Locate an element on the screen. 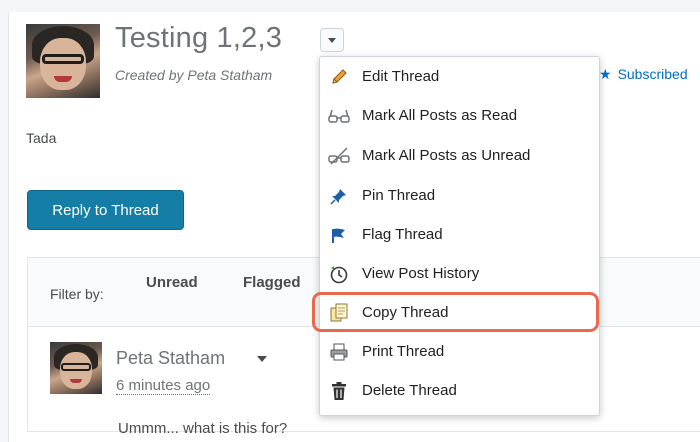 This screenshot has width=700, height=442. post-body: Ummm... what is this for? is located at coordinates (203, 428).